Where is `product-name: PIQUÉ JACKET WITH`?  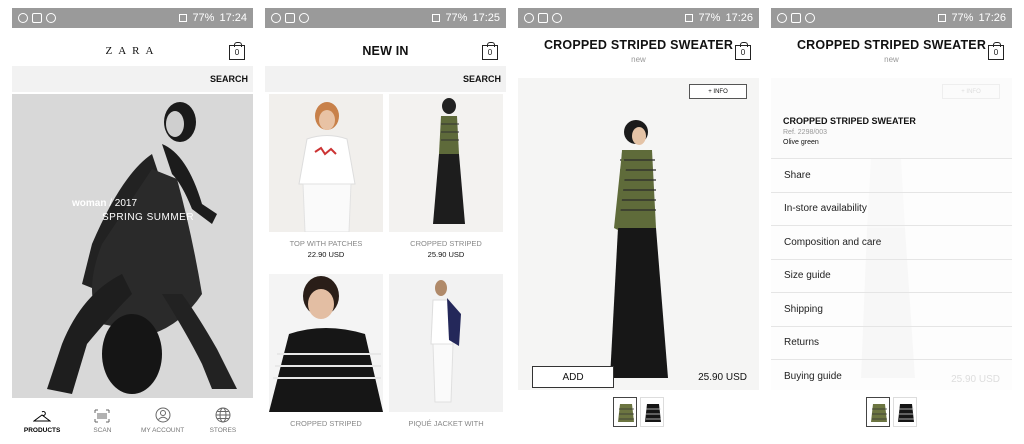 product-name: PIQUÉ JACKET WITH is located at coordinates (446, 423).